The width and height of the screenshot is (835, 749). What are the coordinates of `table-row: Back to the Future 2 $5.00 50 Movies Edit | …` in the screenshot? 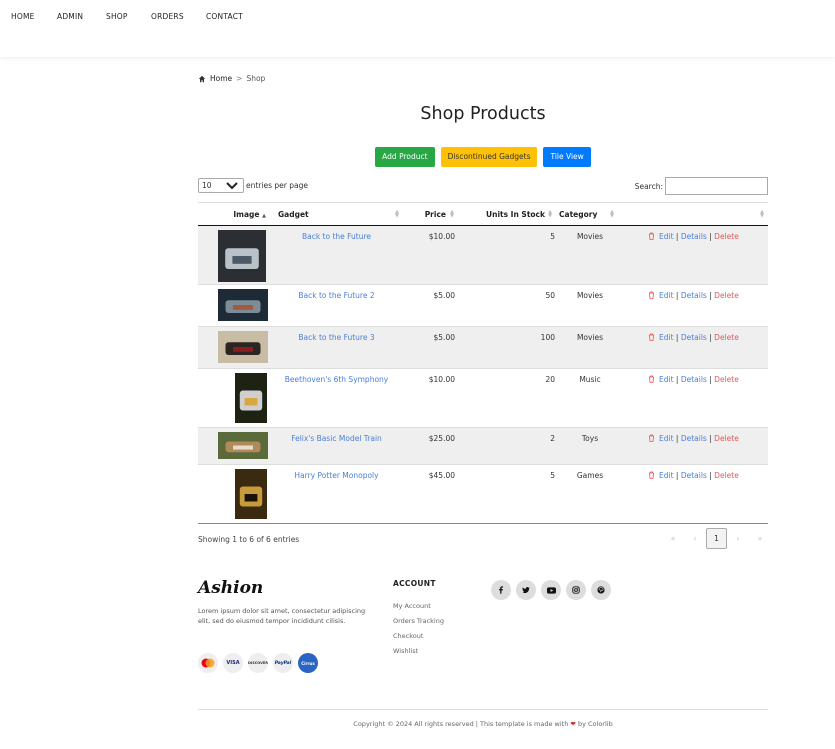 It's located at (483, 306).